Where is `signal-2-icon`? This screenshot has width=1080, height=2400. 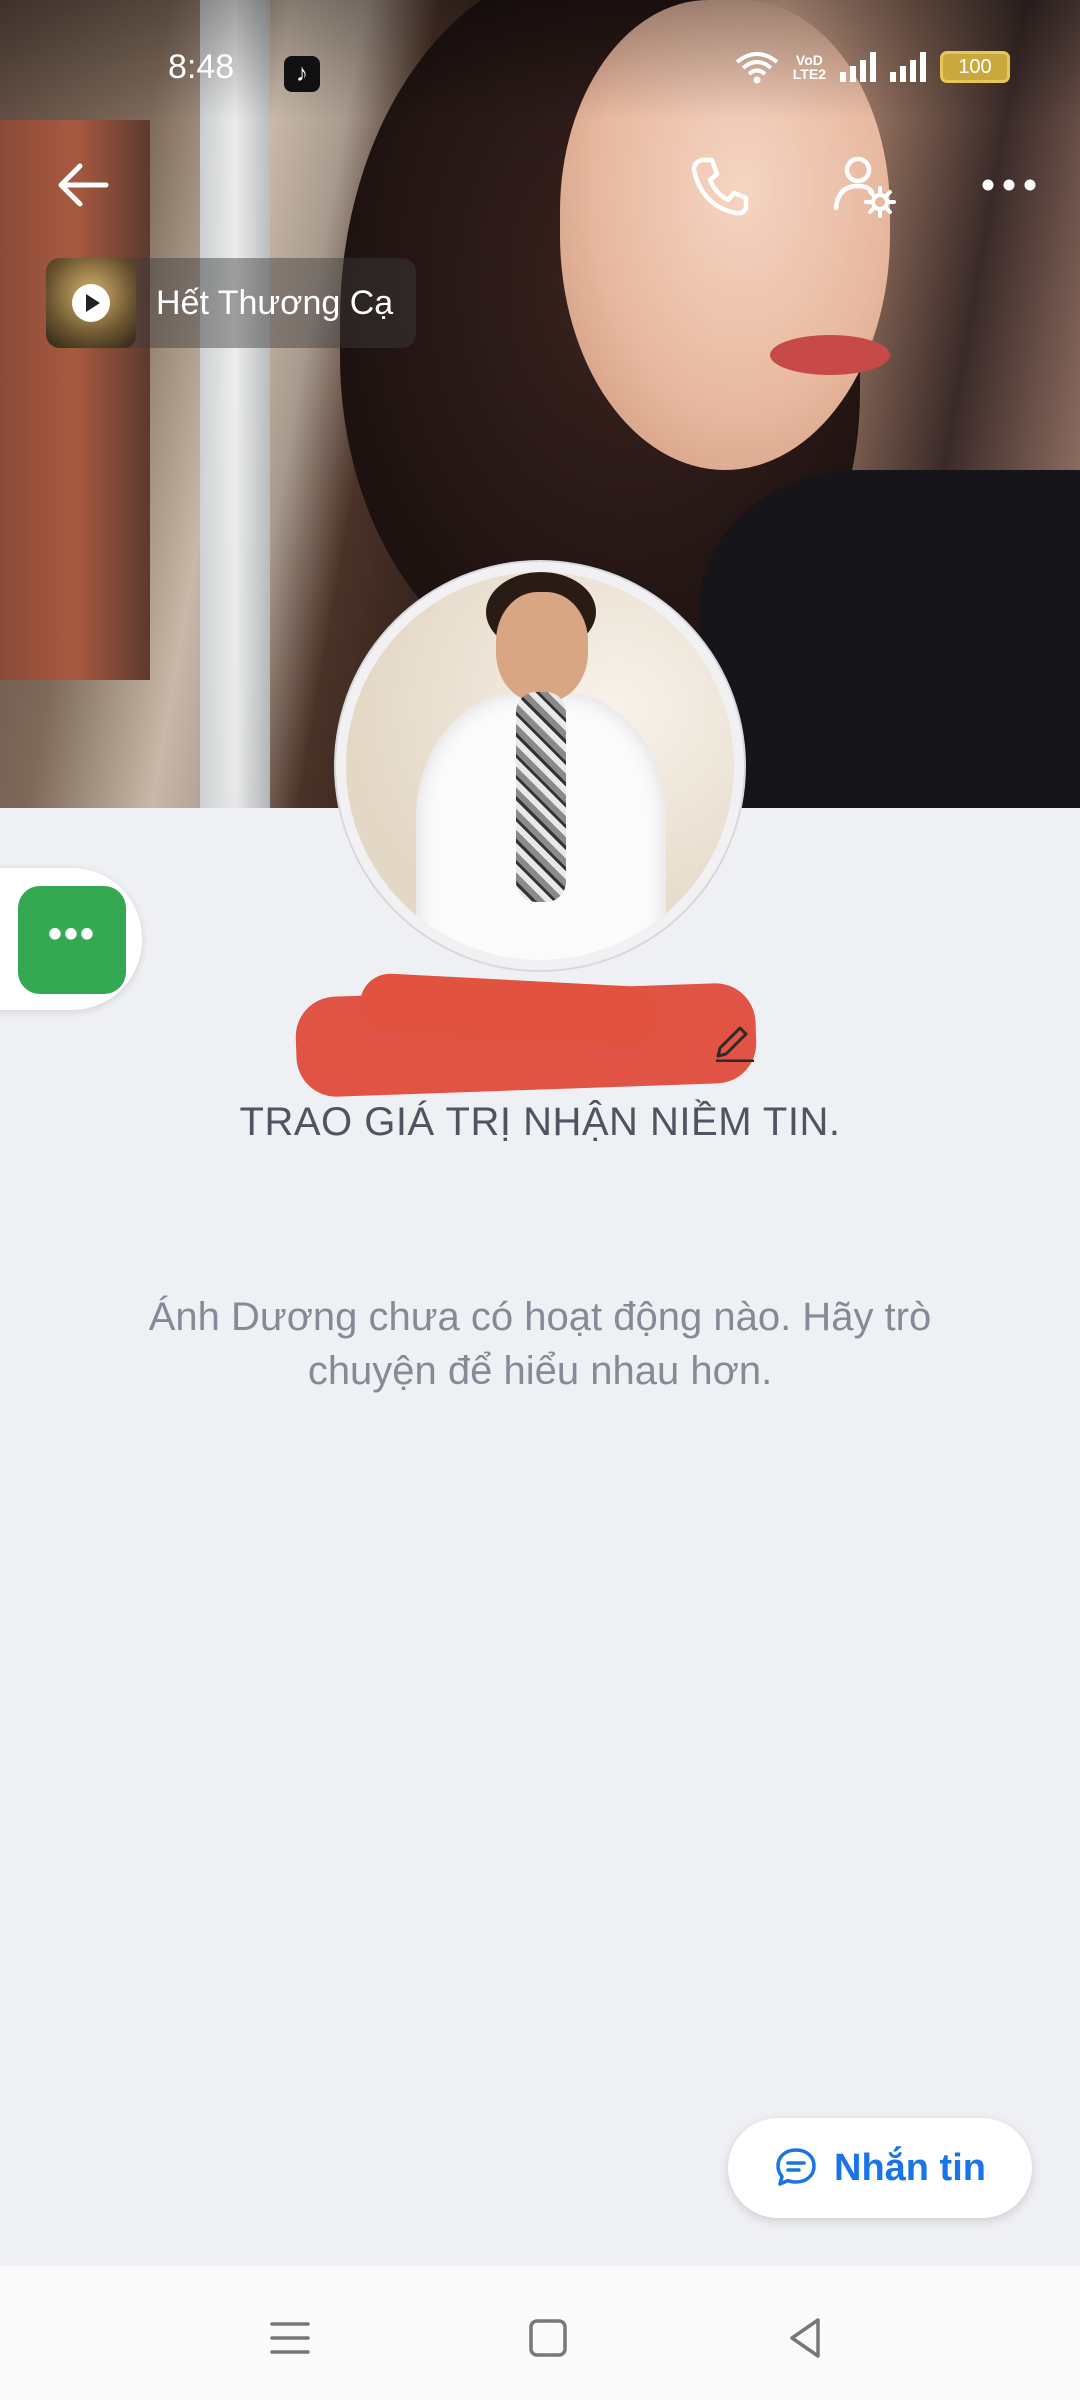
signal-2-icon is located at coordinates (908, 67).